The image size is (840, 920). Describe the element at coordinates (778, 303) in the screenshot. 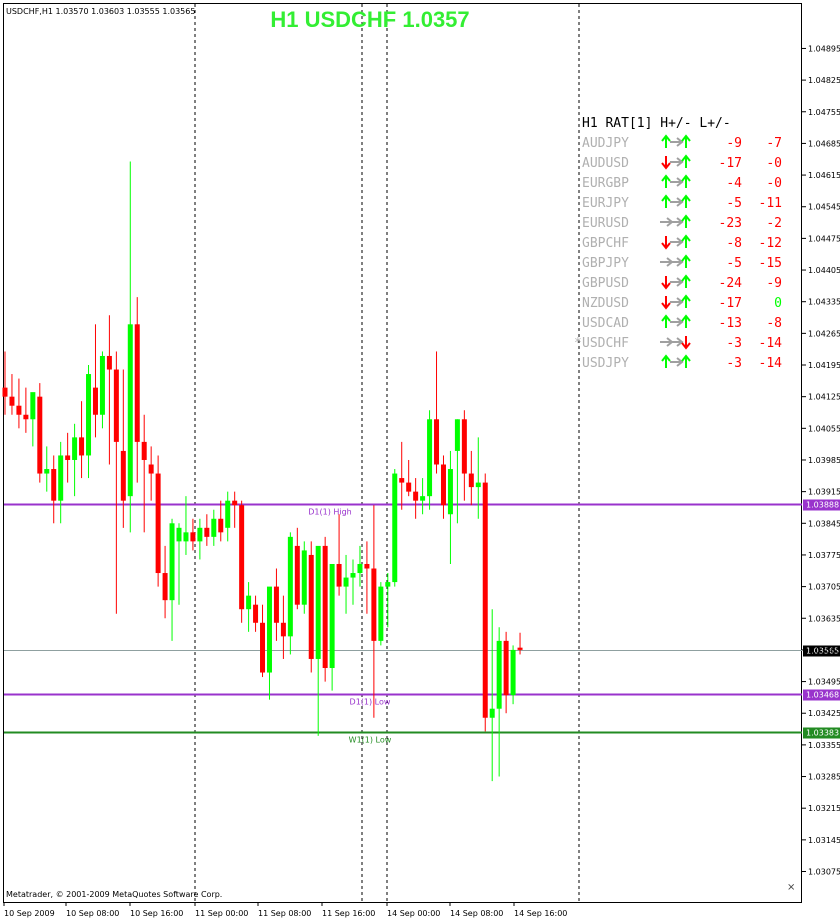

I see `row-low-diff: 0` at that location.